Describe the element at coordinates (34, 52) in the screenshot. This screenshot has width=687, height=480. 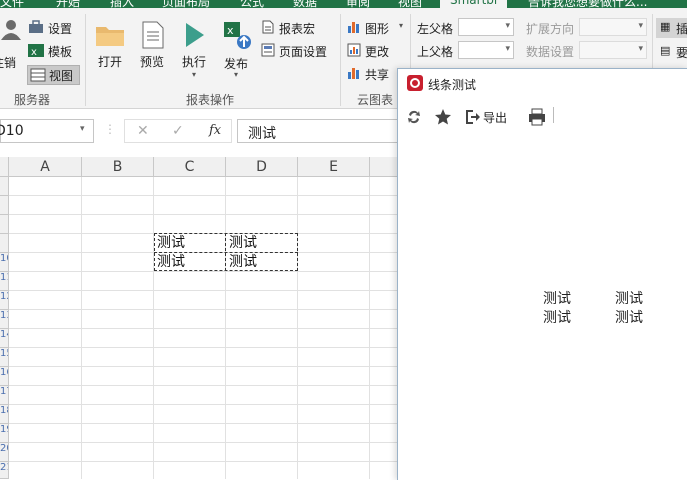
I see `svg-text: x` at that location.